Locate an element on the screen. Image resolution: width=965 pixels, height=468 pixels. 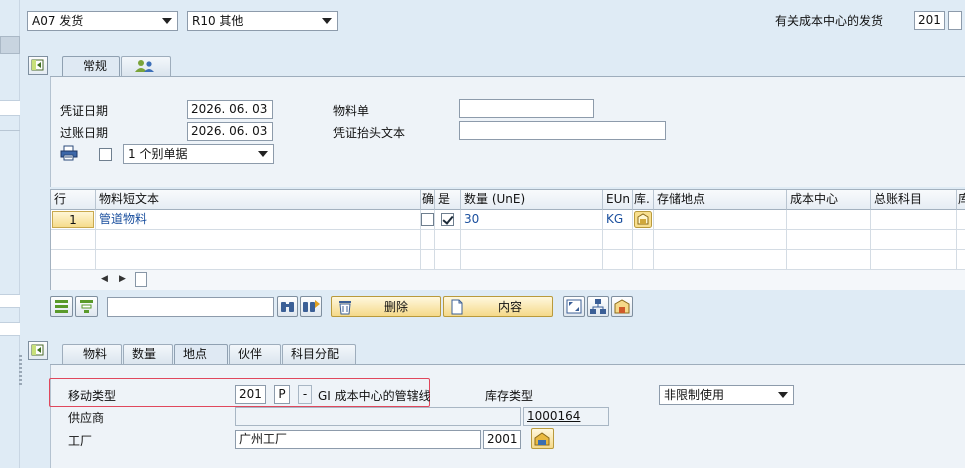
tab-quantity: 数量 is located at coordinates (148, 354).